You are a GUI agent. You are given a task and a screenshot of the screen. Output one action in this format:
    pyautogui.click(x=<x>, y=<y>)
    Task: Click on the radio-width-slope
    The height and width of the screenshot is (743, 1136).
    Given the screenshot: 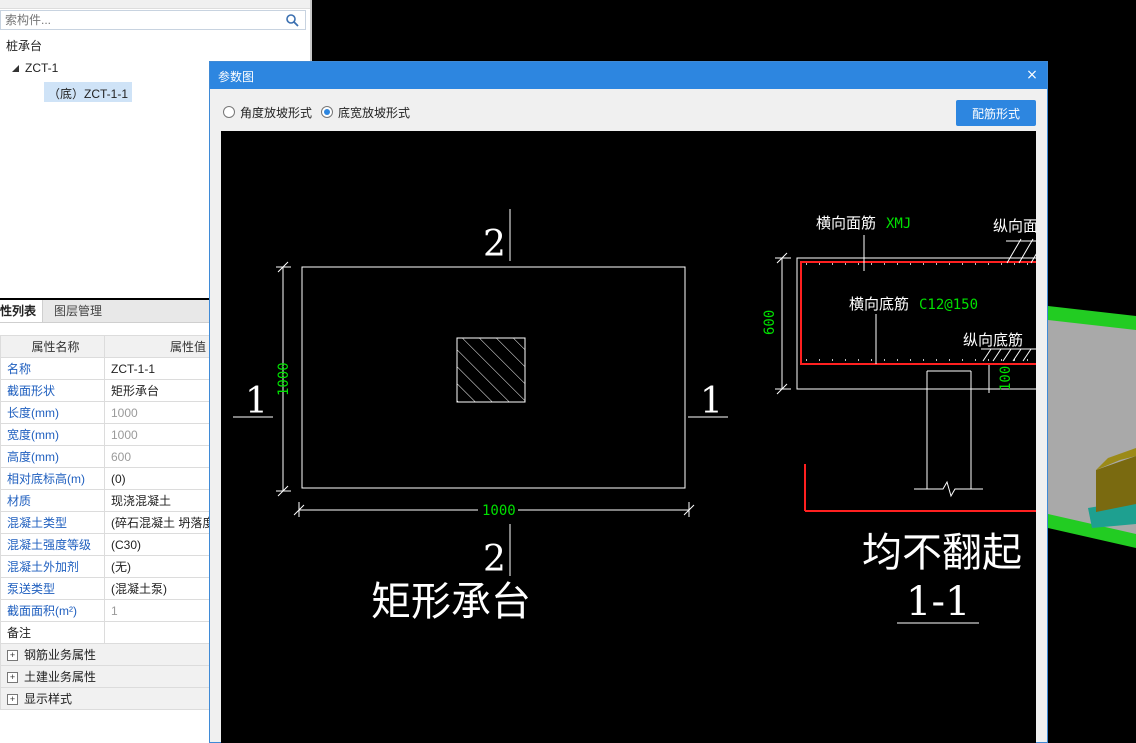 What is the action you would take?
    pyautogui.click(x=327, y=112)
    